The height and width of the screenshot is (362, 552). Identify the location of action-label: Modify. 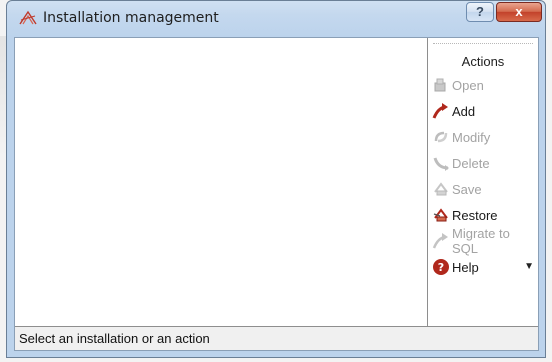
(471, 137).